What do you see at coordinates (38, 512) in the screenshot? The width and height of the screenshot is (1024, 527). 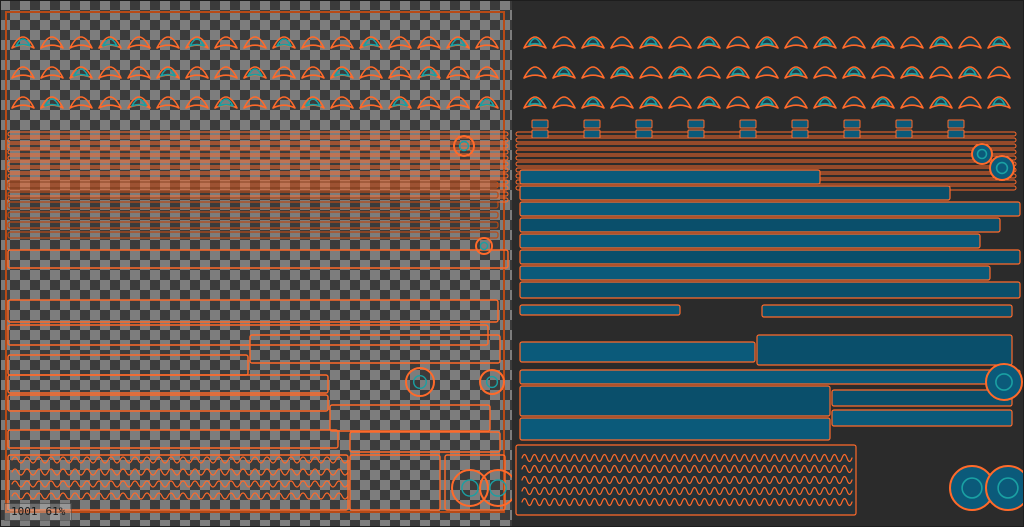 I see `viewport-status: 1001 61%` at bounding box center [38, 512].